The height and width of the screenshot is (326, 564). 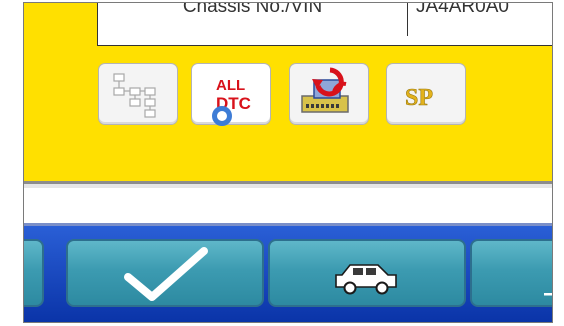 I want to click on all-dtc-icon: ALL DTC, so click(x=233, y=95).